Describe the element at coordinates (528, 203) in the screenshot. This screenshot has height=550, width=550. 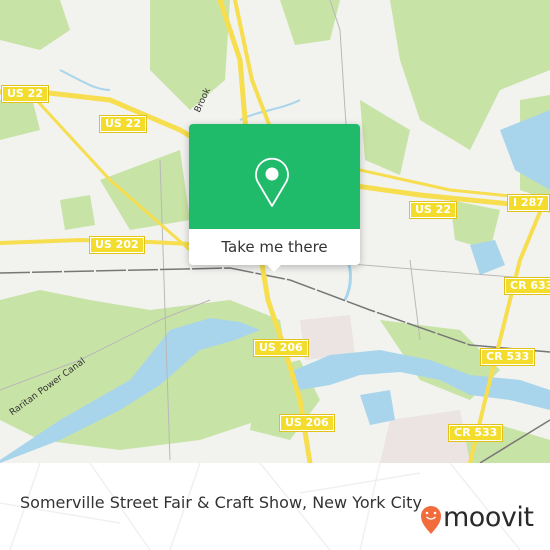
I see `road-shield-i287: I 287` at that location.